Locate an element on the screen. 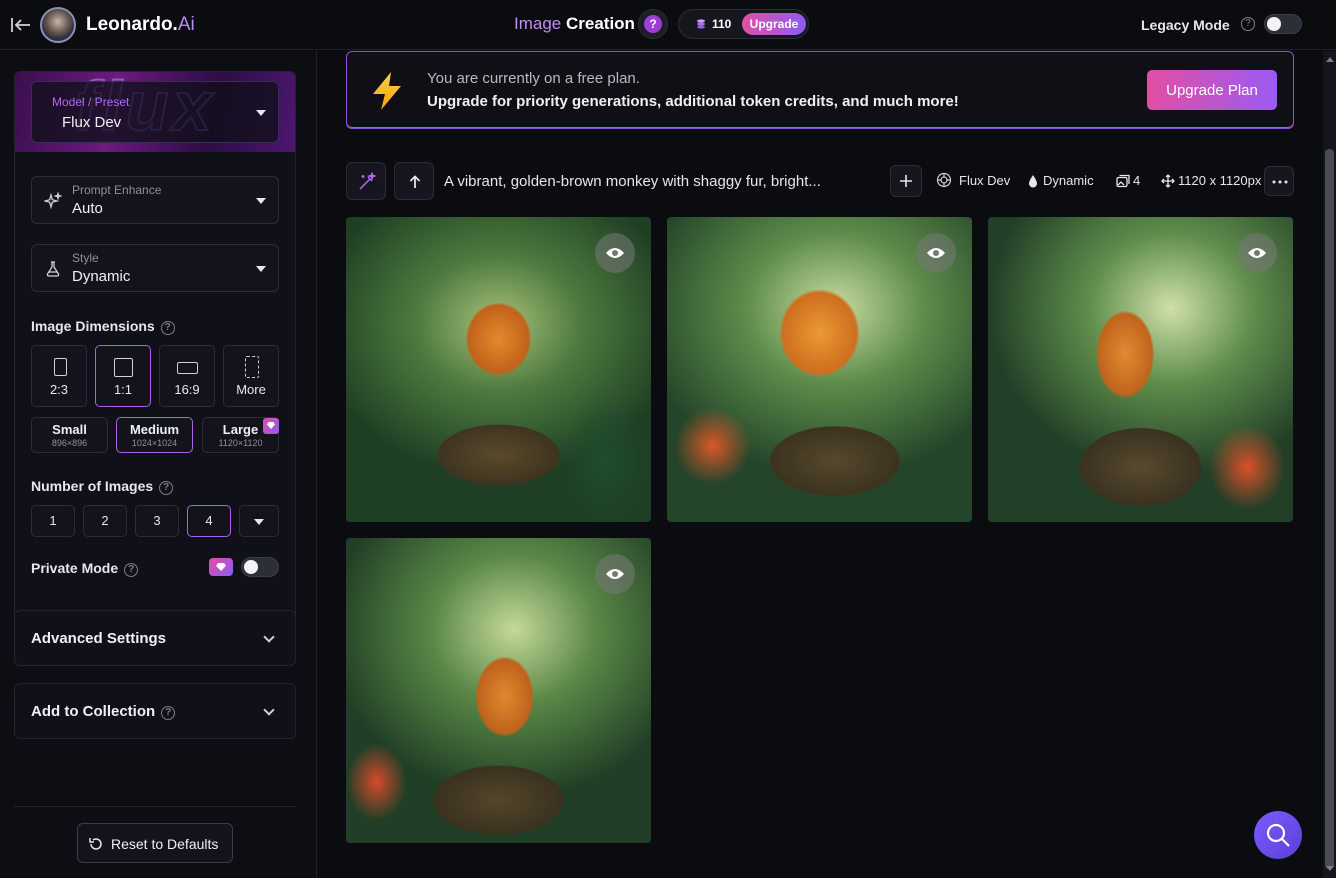 Image resolution: width=1336 pixels, height=878 pixels. main-scrollbar is located at coordinates (1329, 464).